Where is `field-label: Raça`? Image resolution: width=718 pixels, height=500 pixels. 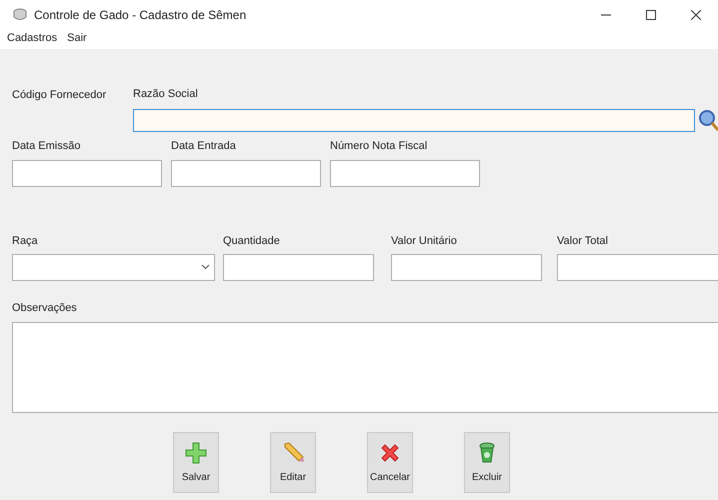
field-label: Raça is located at coordinates (25, 241).